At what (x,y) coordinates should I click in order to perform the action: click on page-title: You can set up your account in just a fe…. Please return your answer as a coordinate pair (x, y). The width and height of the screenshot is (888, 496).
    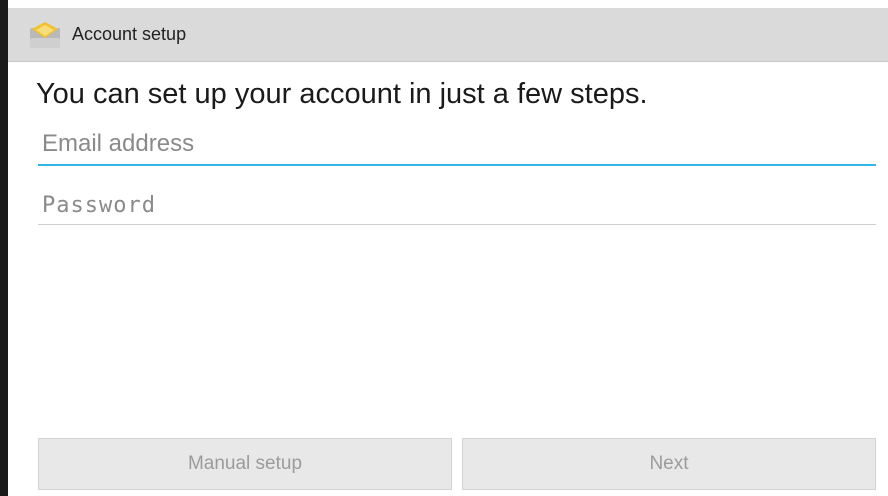
    Looking at the image, I should click on (342, 94).